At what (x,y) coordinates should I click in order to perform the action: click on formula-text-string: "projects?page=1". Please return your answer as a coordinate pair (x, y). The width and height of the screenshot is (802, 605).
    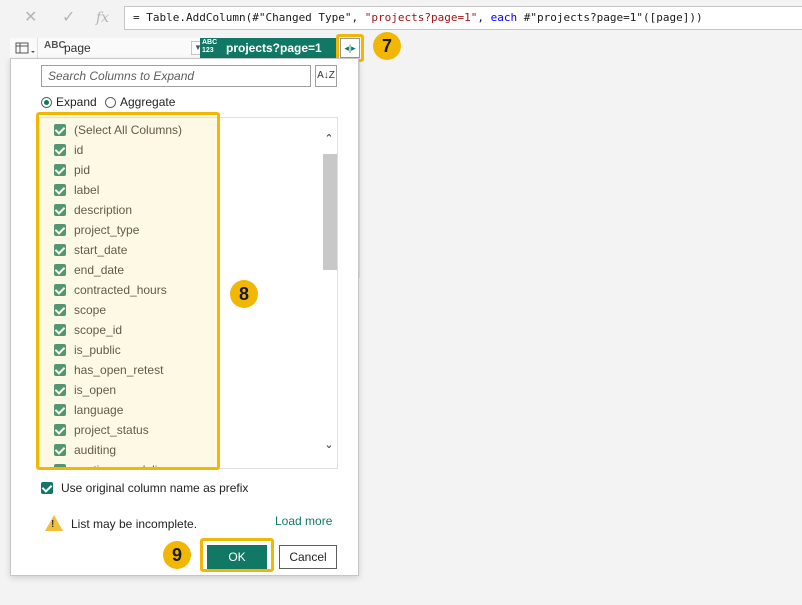
    Looking at the image, I should click on (421, 17).